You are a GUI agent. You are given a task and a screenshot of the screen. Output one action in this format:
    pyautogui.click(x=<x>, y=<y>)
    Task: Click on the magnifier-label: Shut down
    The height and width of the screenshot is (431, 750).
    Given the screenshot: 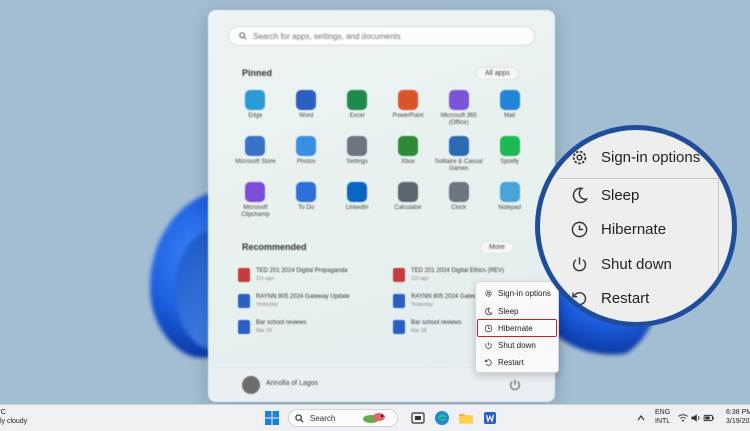 What is the action you would take?
    pyautogui.click(x=636, y=264)
    